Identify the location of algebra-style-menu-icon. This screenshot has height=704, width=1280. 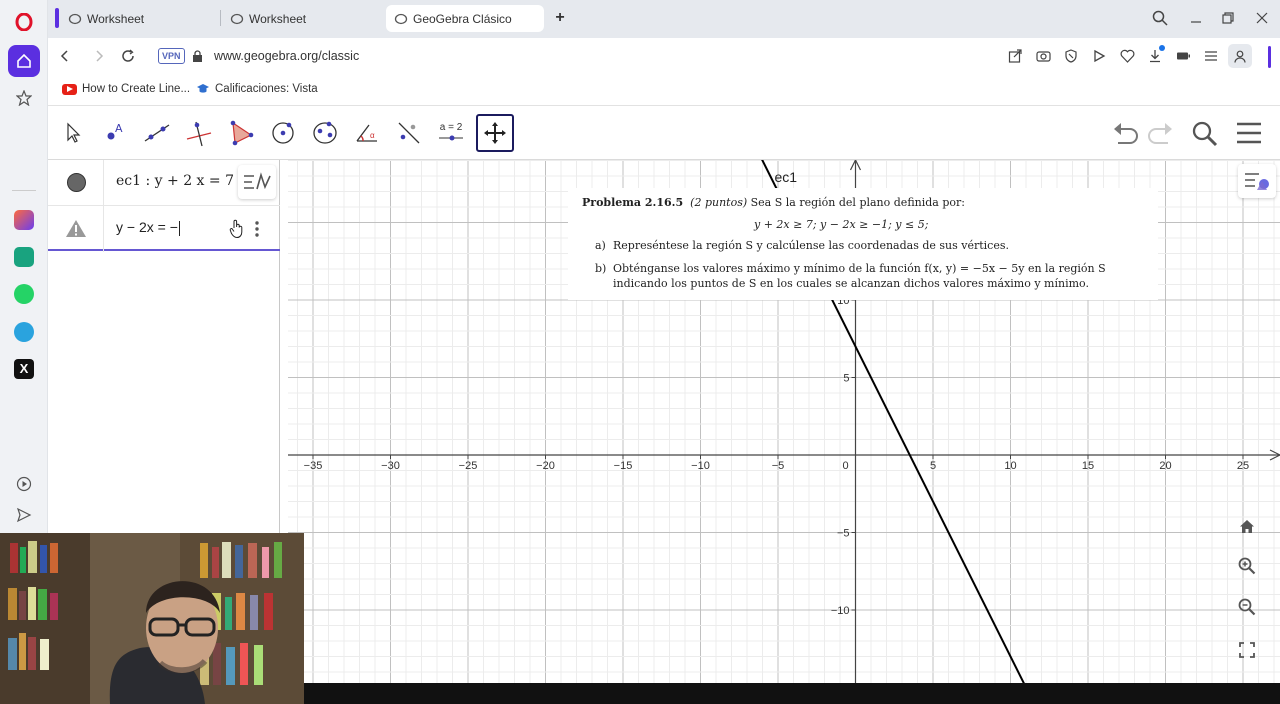
(257, 182).